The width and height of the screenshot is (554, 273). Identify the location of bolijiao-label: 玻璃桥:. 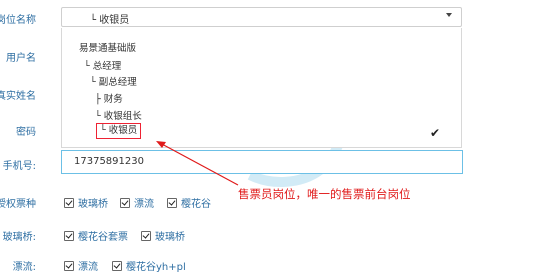
(19, 237).